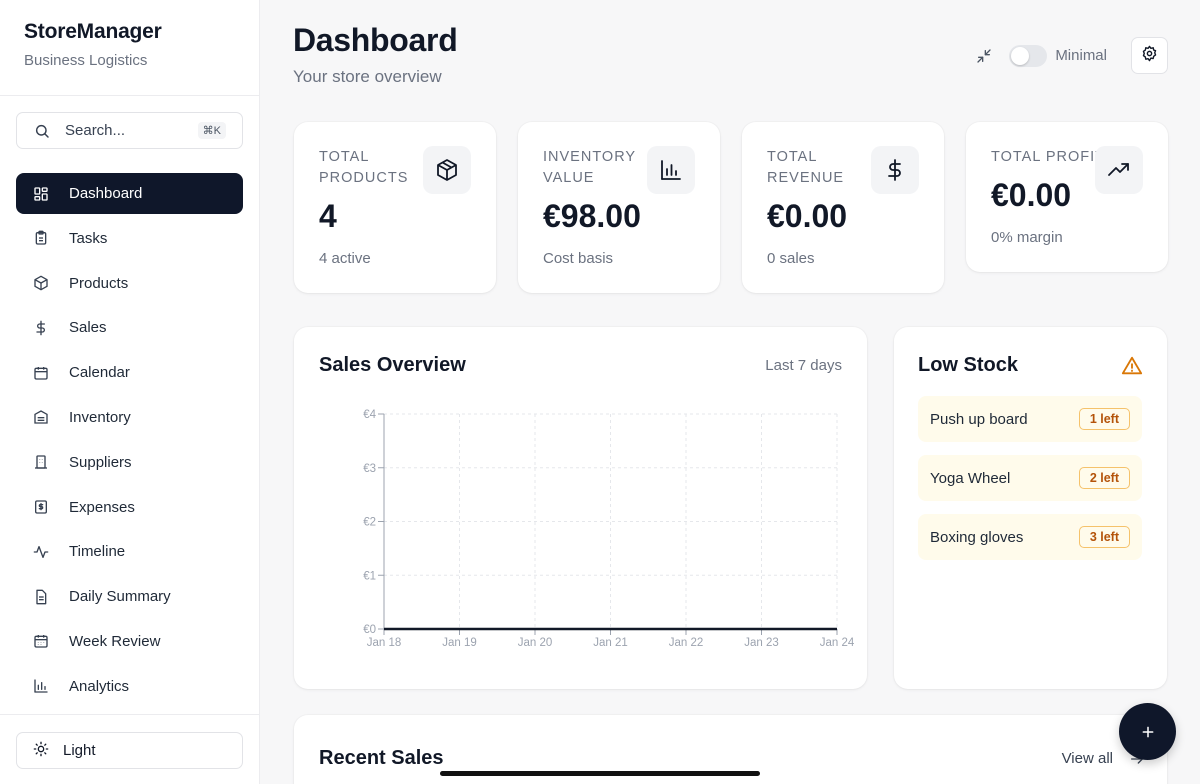 The image size is (1200, 784). What do you see at coordinates (79, 750) in the screenshot?
I see `theme-label: Light` at bounding box center [79, 750].